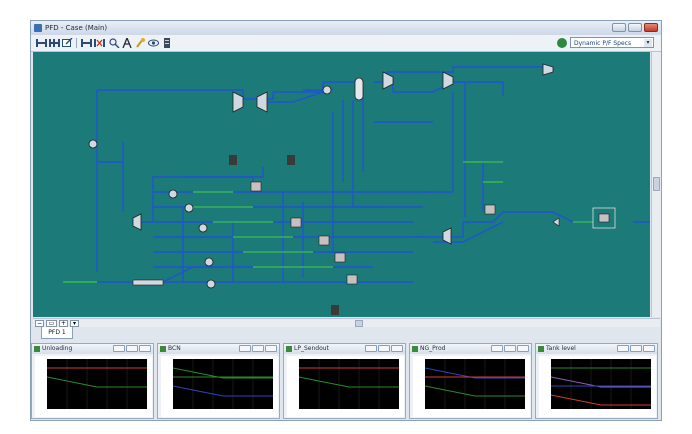 This screenshot has height=434, width=692. I want to click on window-controls, so click(635, 27).